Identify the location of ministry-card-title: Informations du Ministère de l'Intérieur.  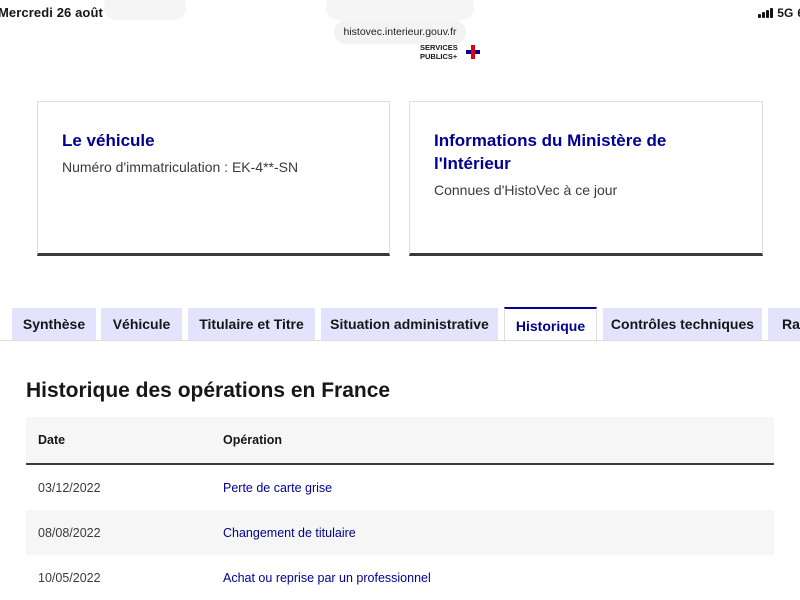
(550, 152).